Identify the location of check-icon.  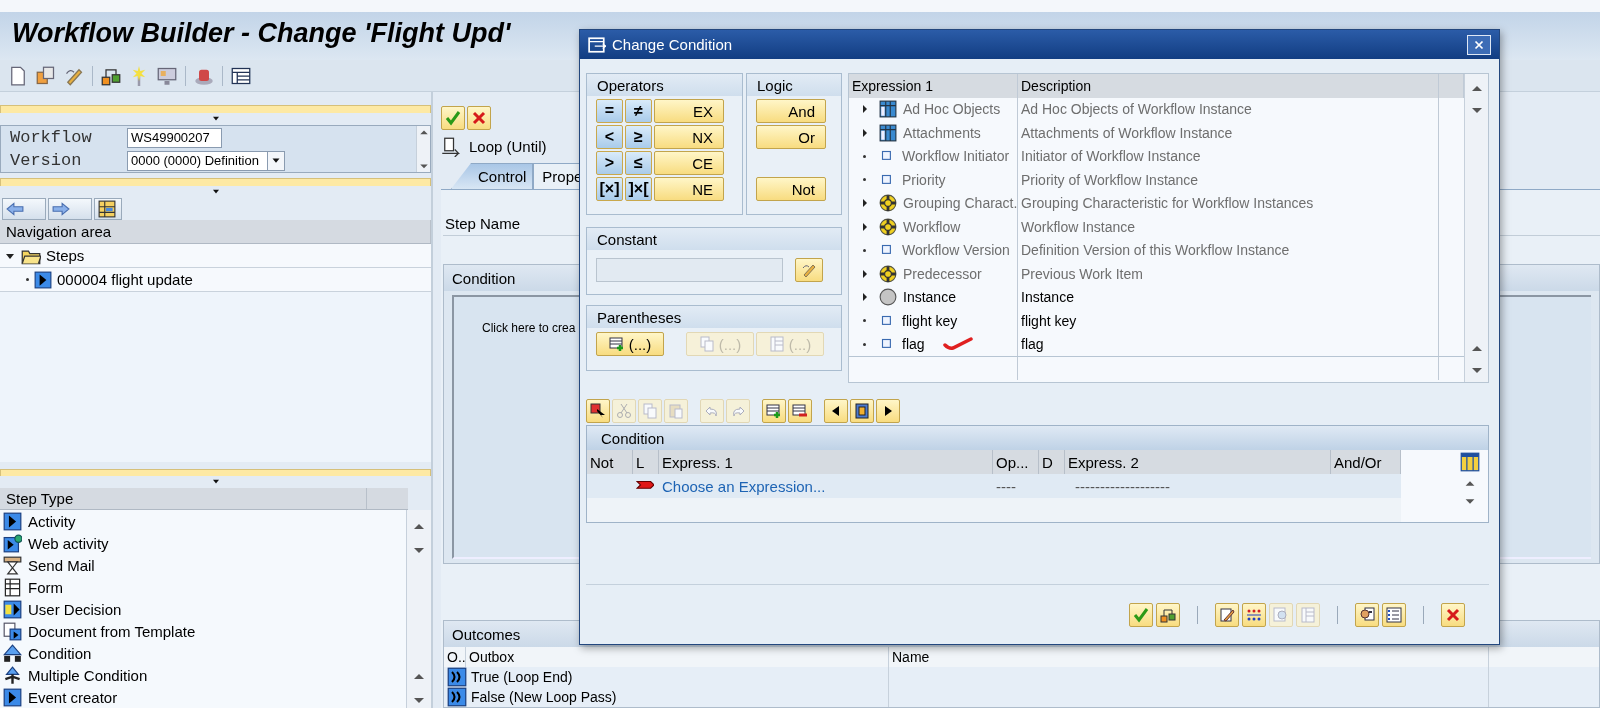
(453, 118).